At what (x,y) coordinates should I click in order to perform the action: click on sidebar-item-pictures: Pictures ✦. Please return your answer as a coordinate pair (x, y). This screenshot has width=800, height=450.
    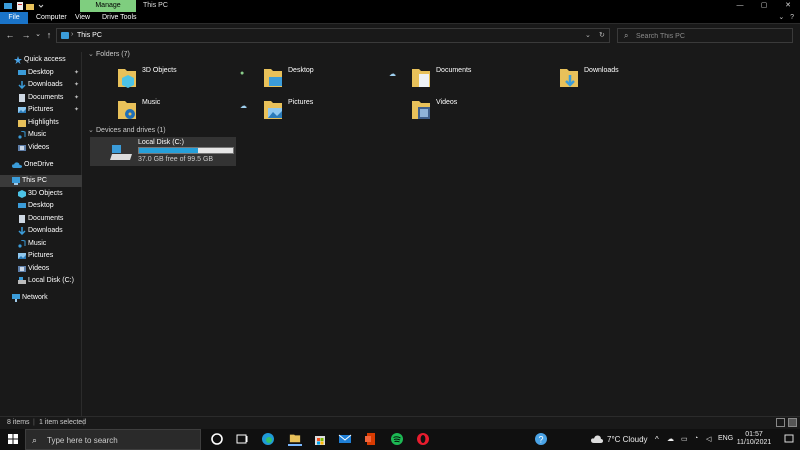
    Looking at the image, I should click on (41, 110).